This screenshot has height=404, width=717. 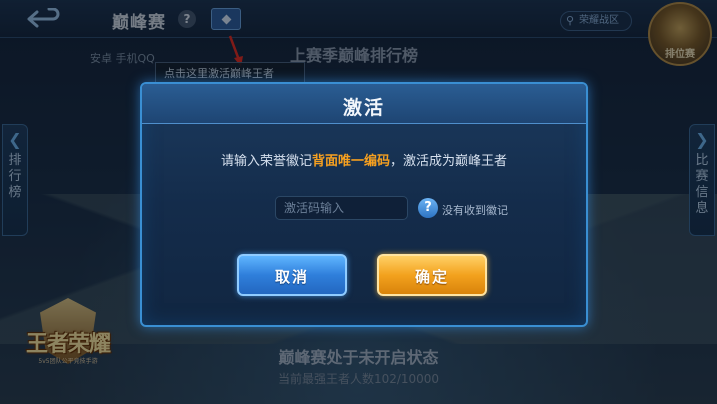 I want to click on instruction-suffix: ，激活成为巅峰王者, so click(x=449, y=161).